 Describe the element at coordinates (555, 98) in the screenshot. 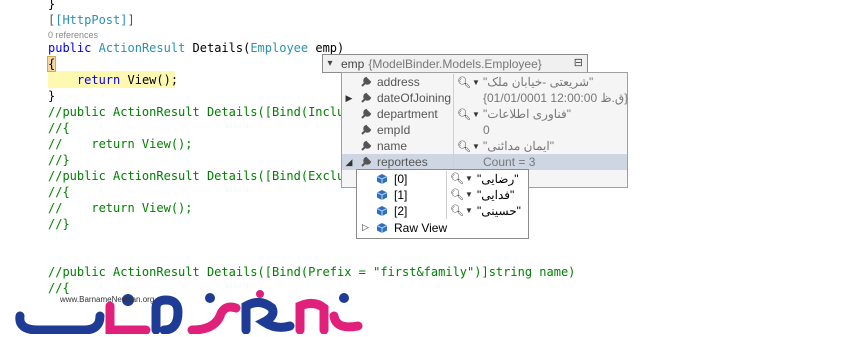

I see `member-value: {01/01/0001 12:00:00 ق.ظ}` at that location.